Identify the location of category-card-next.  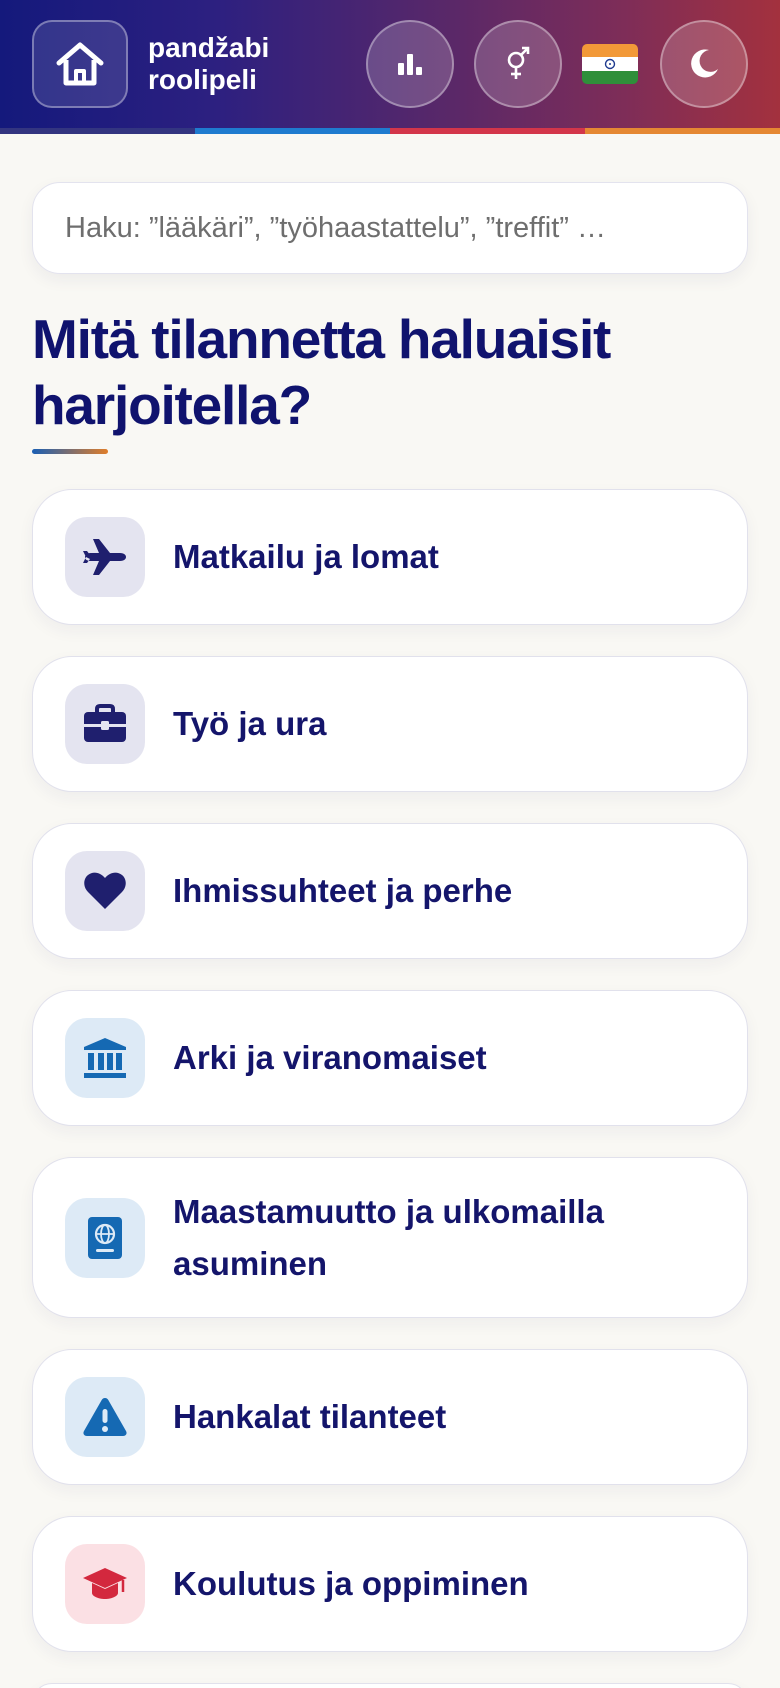
(390, 1685).